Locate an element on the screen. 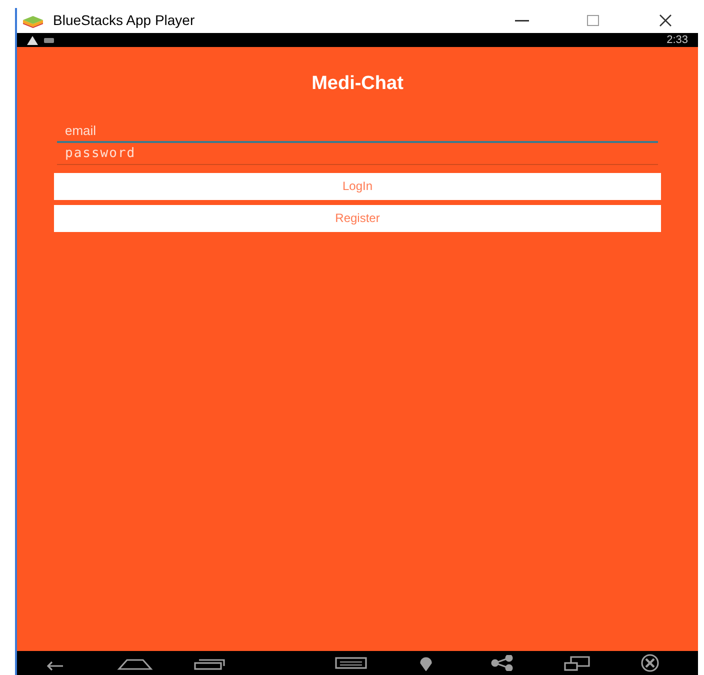 The width and height of the screenshot is (704, 675). close-icon is located at coordinates (665, 20).